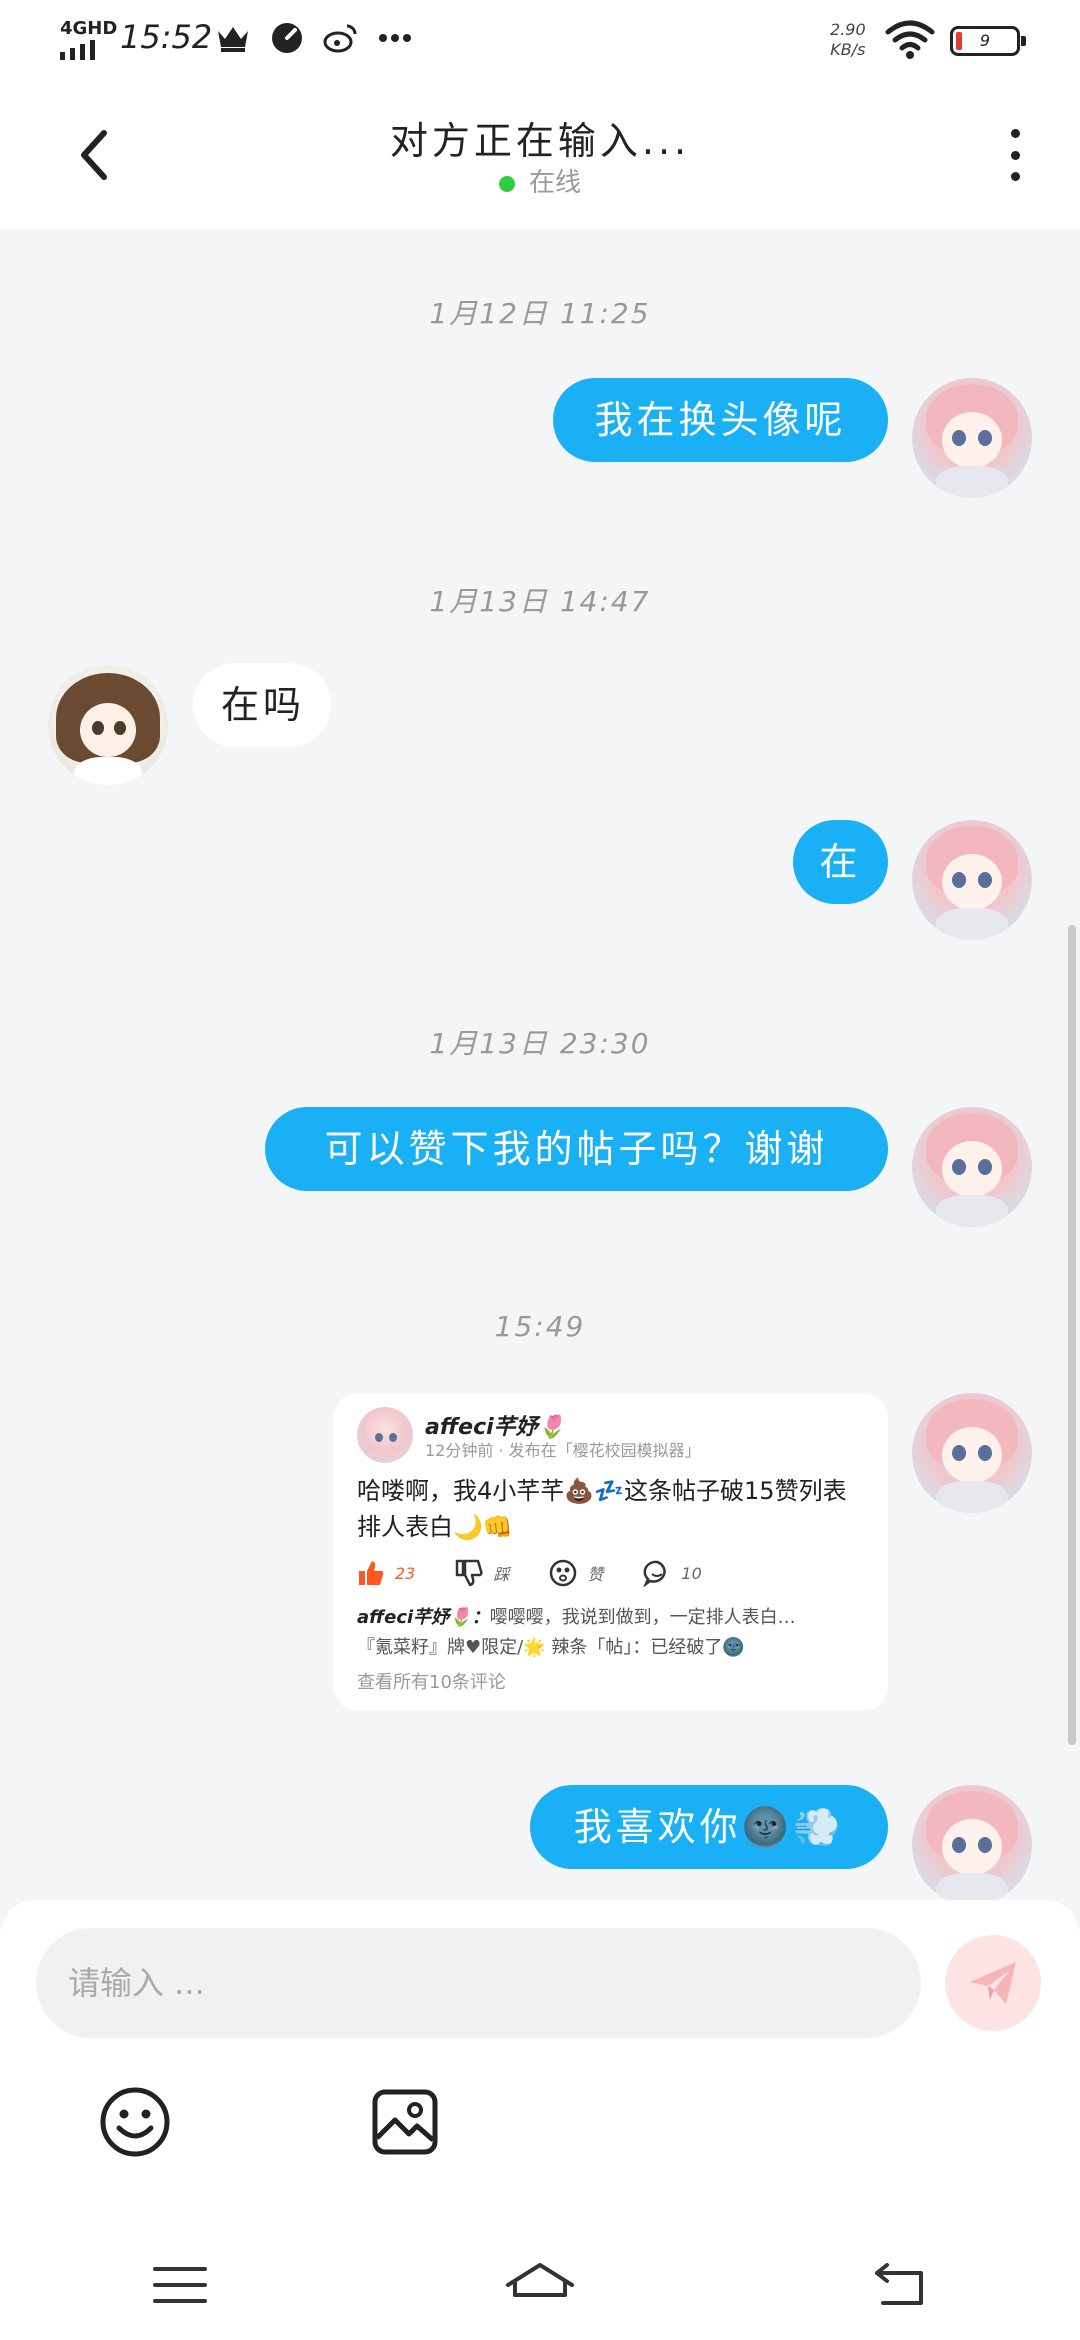  What do you see at coordinates (540, 2280) in the screenshot?
I see `home-icon` at bounding box center [540, 2280].